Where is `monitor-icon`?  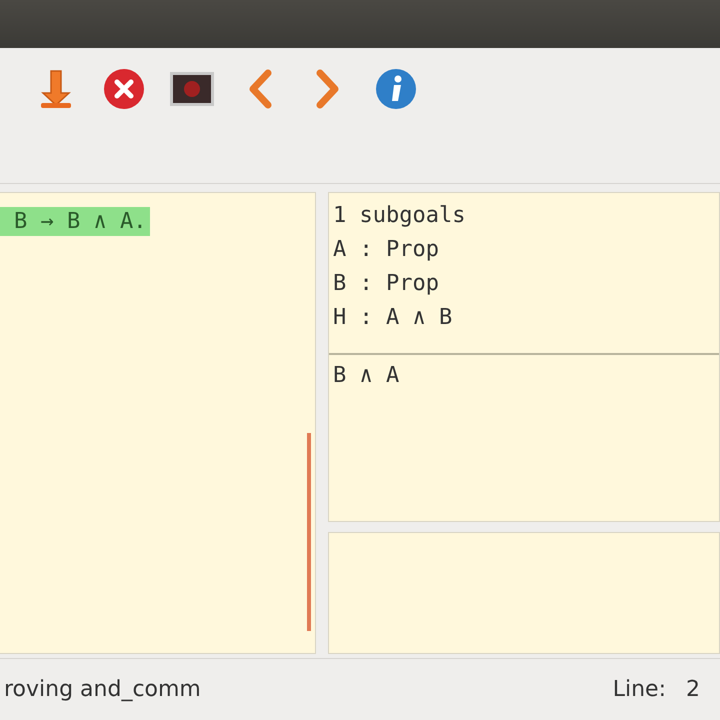 monitor-icon is located at coordinates (192, 89).